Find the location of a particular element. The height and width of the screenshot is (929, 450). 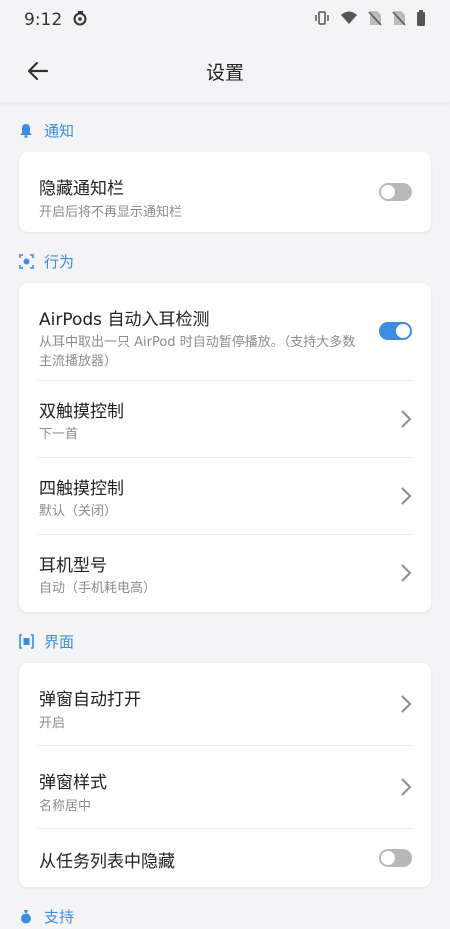

app-bar: 设置 is located at coordinates (225, 71).